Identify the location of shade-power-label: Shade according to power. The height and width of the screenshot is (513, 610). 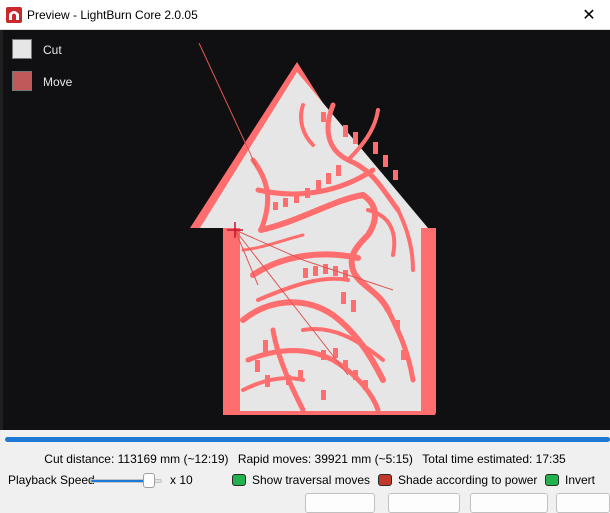
(468, 480).